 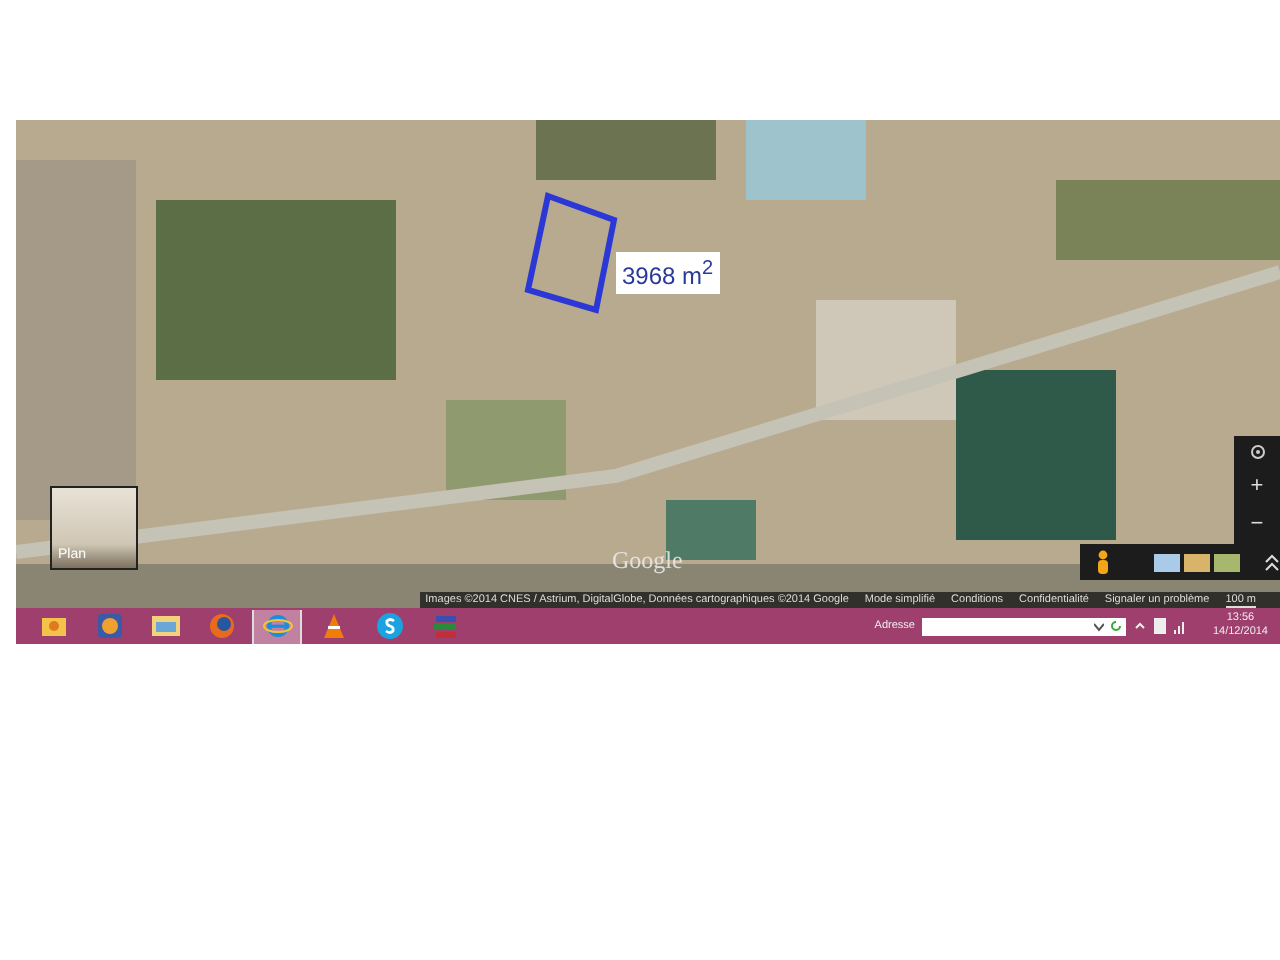 What do you see at coordinates (668, 273) in the screenshot?
I see `area-label: 3968 m$^{2}$` at bounding box center [668, 273].